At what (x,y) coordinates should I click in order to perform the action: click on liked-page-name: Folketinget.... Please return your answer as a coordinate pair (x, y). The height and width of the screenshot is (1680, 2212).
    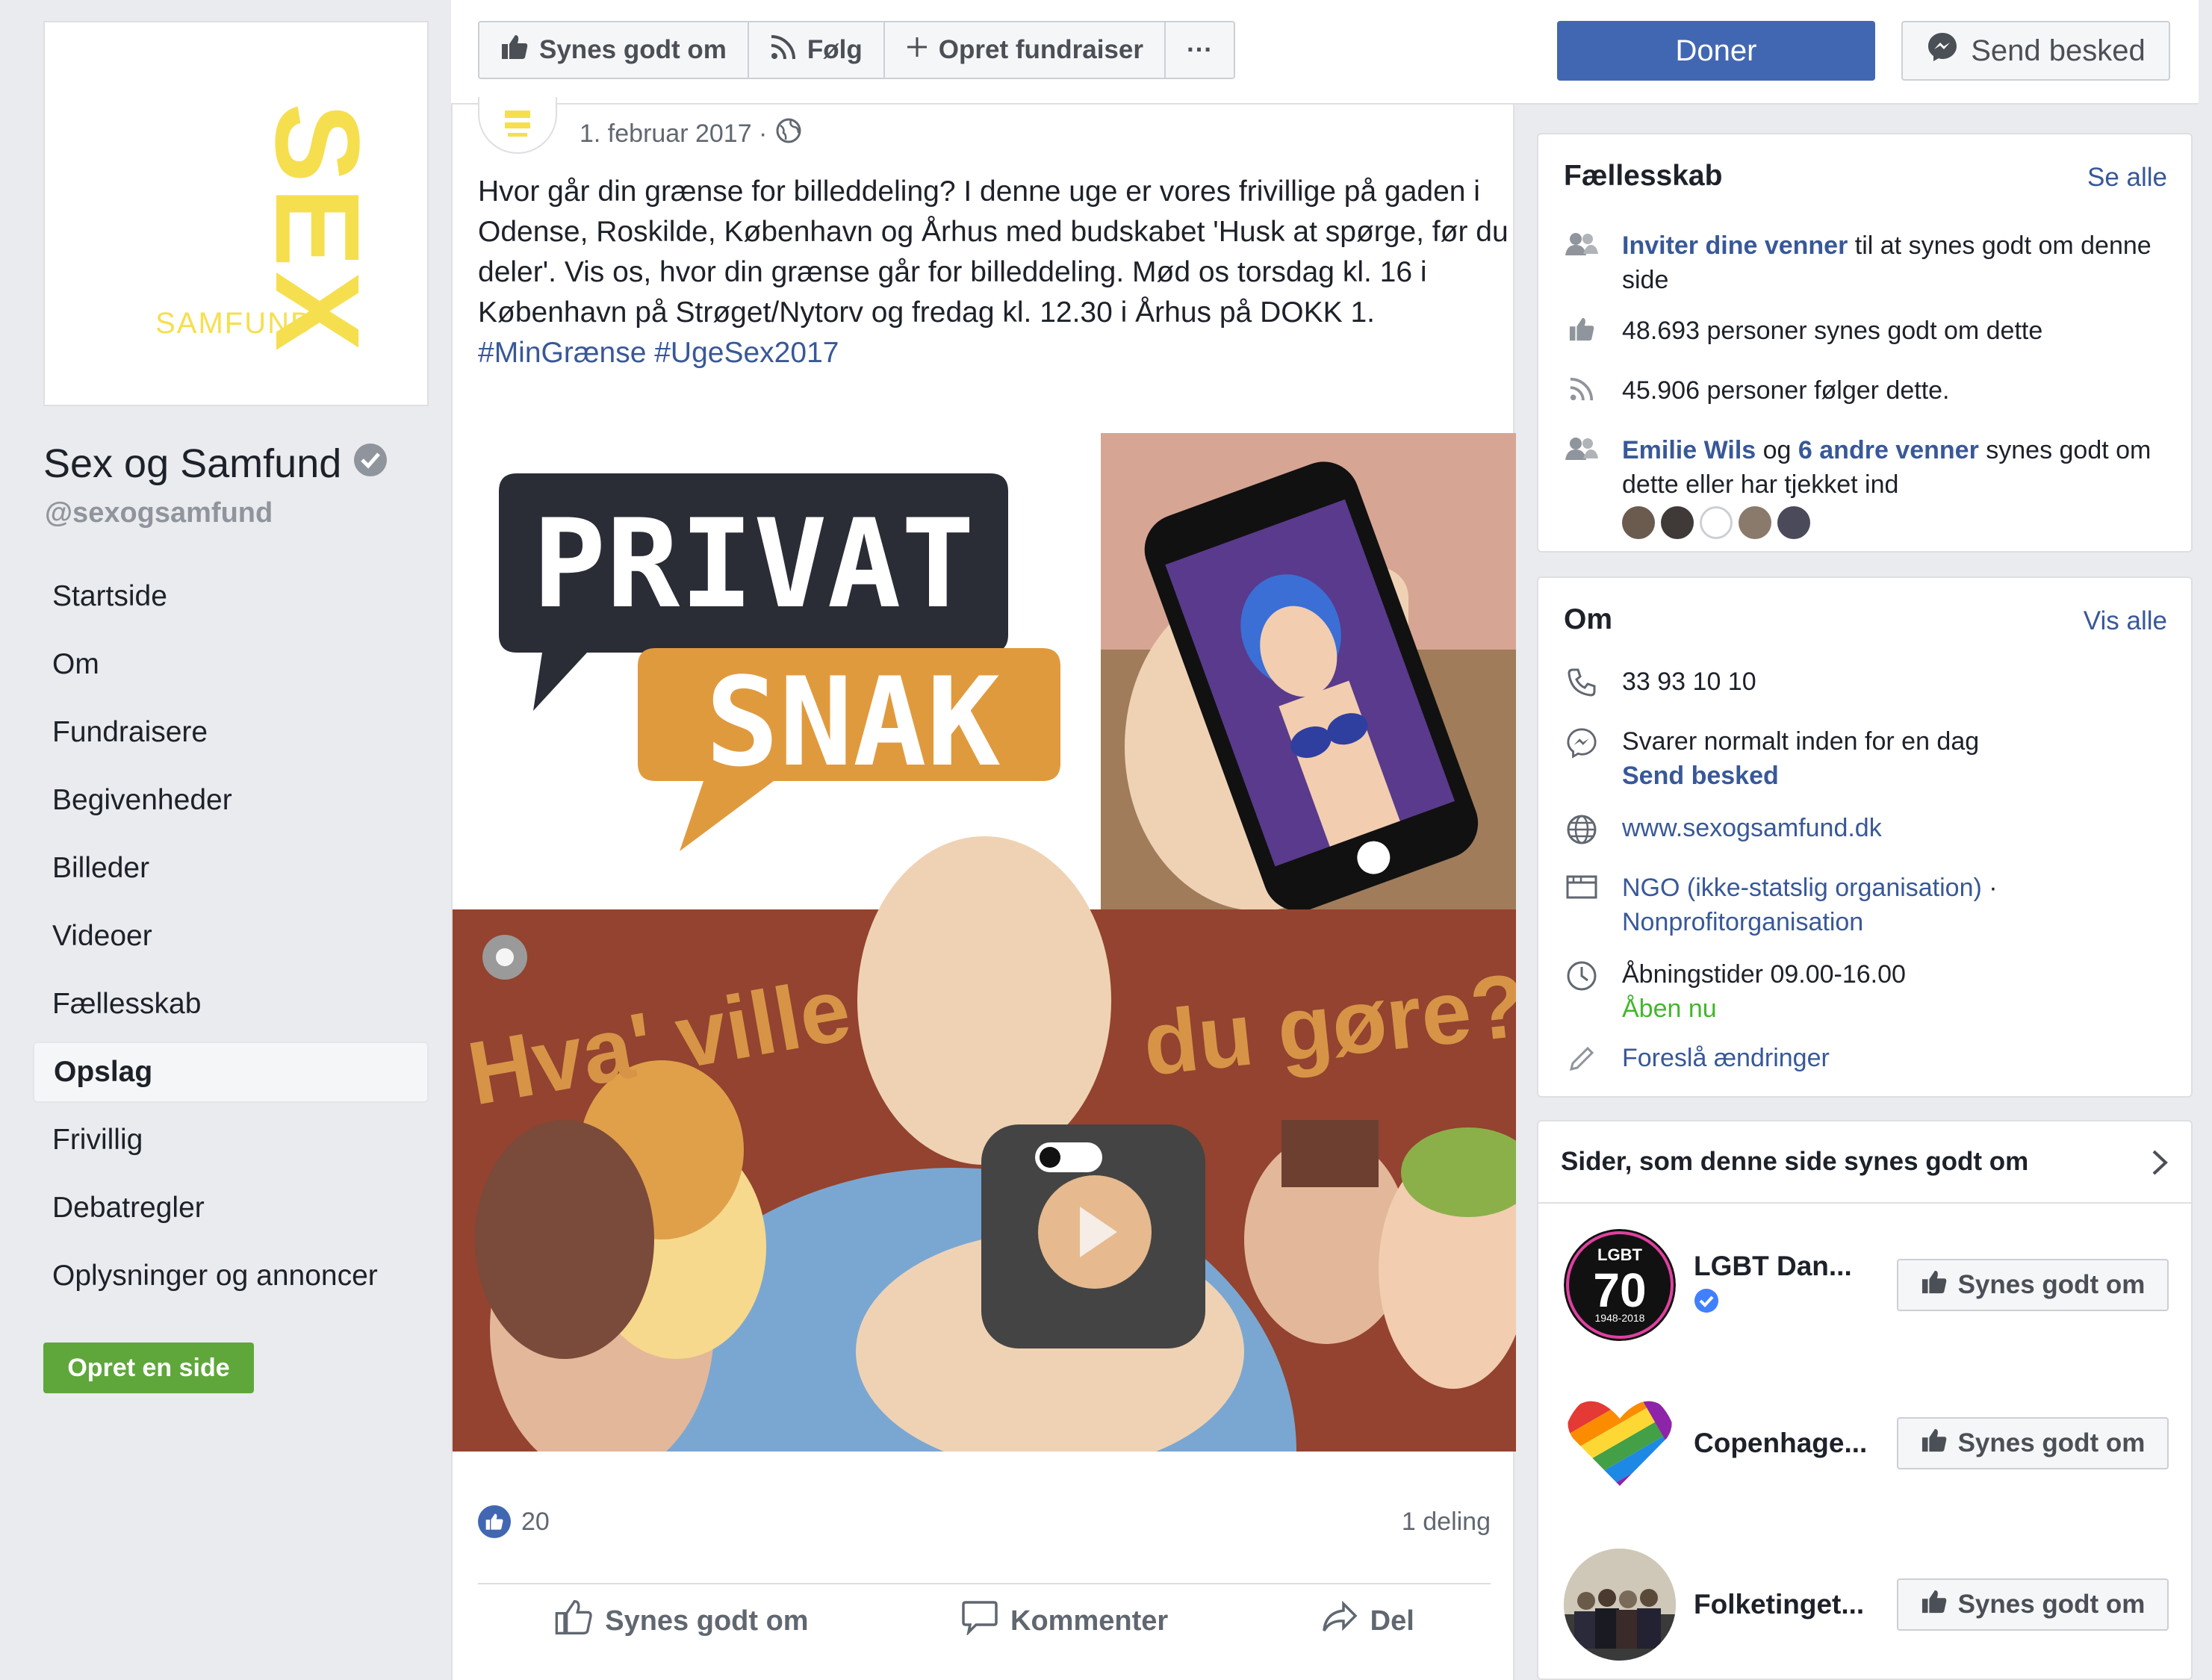
    Looking at the image, I should click on (1791, 1604).